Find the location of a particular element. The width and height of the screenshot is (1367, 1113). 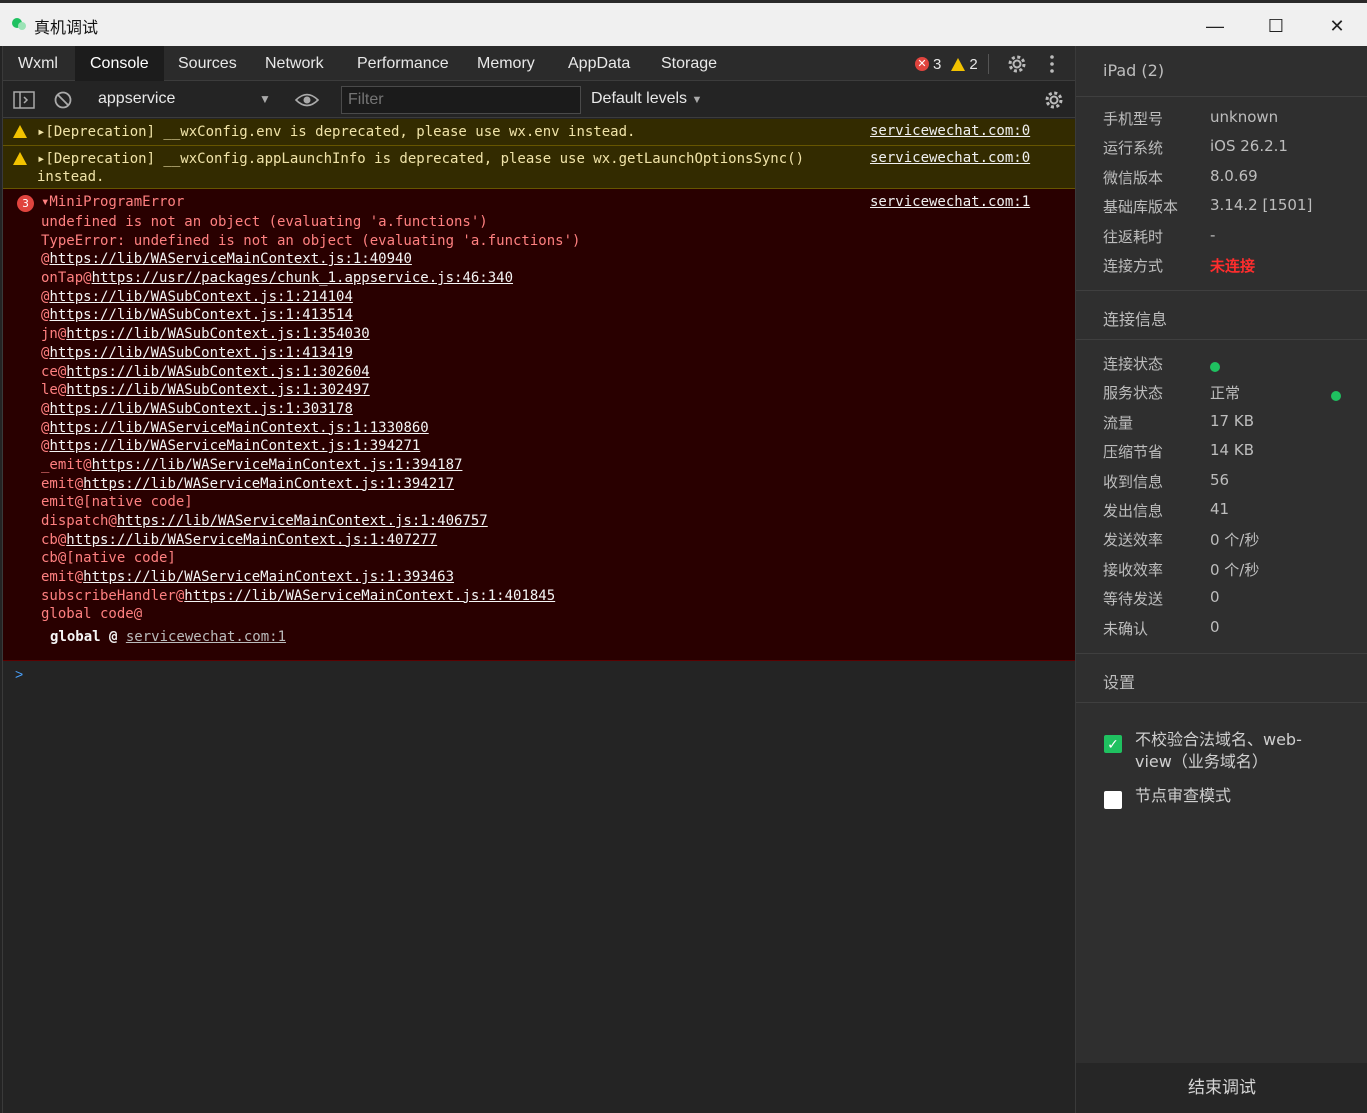

log-levels-dropdown: Default levels ▼ is located at coordinates (646, 99).